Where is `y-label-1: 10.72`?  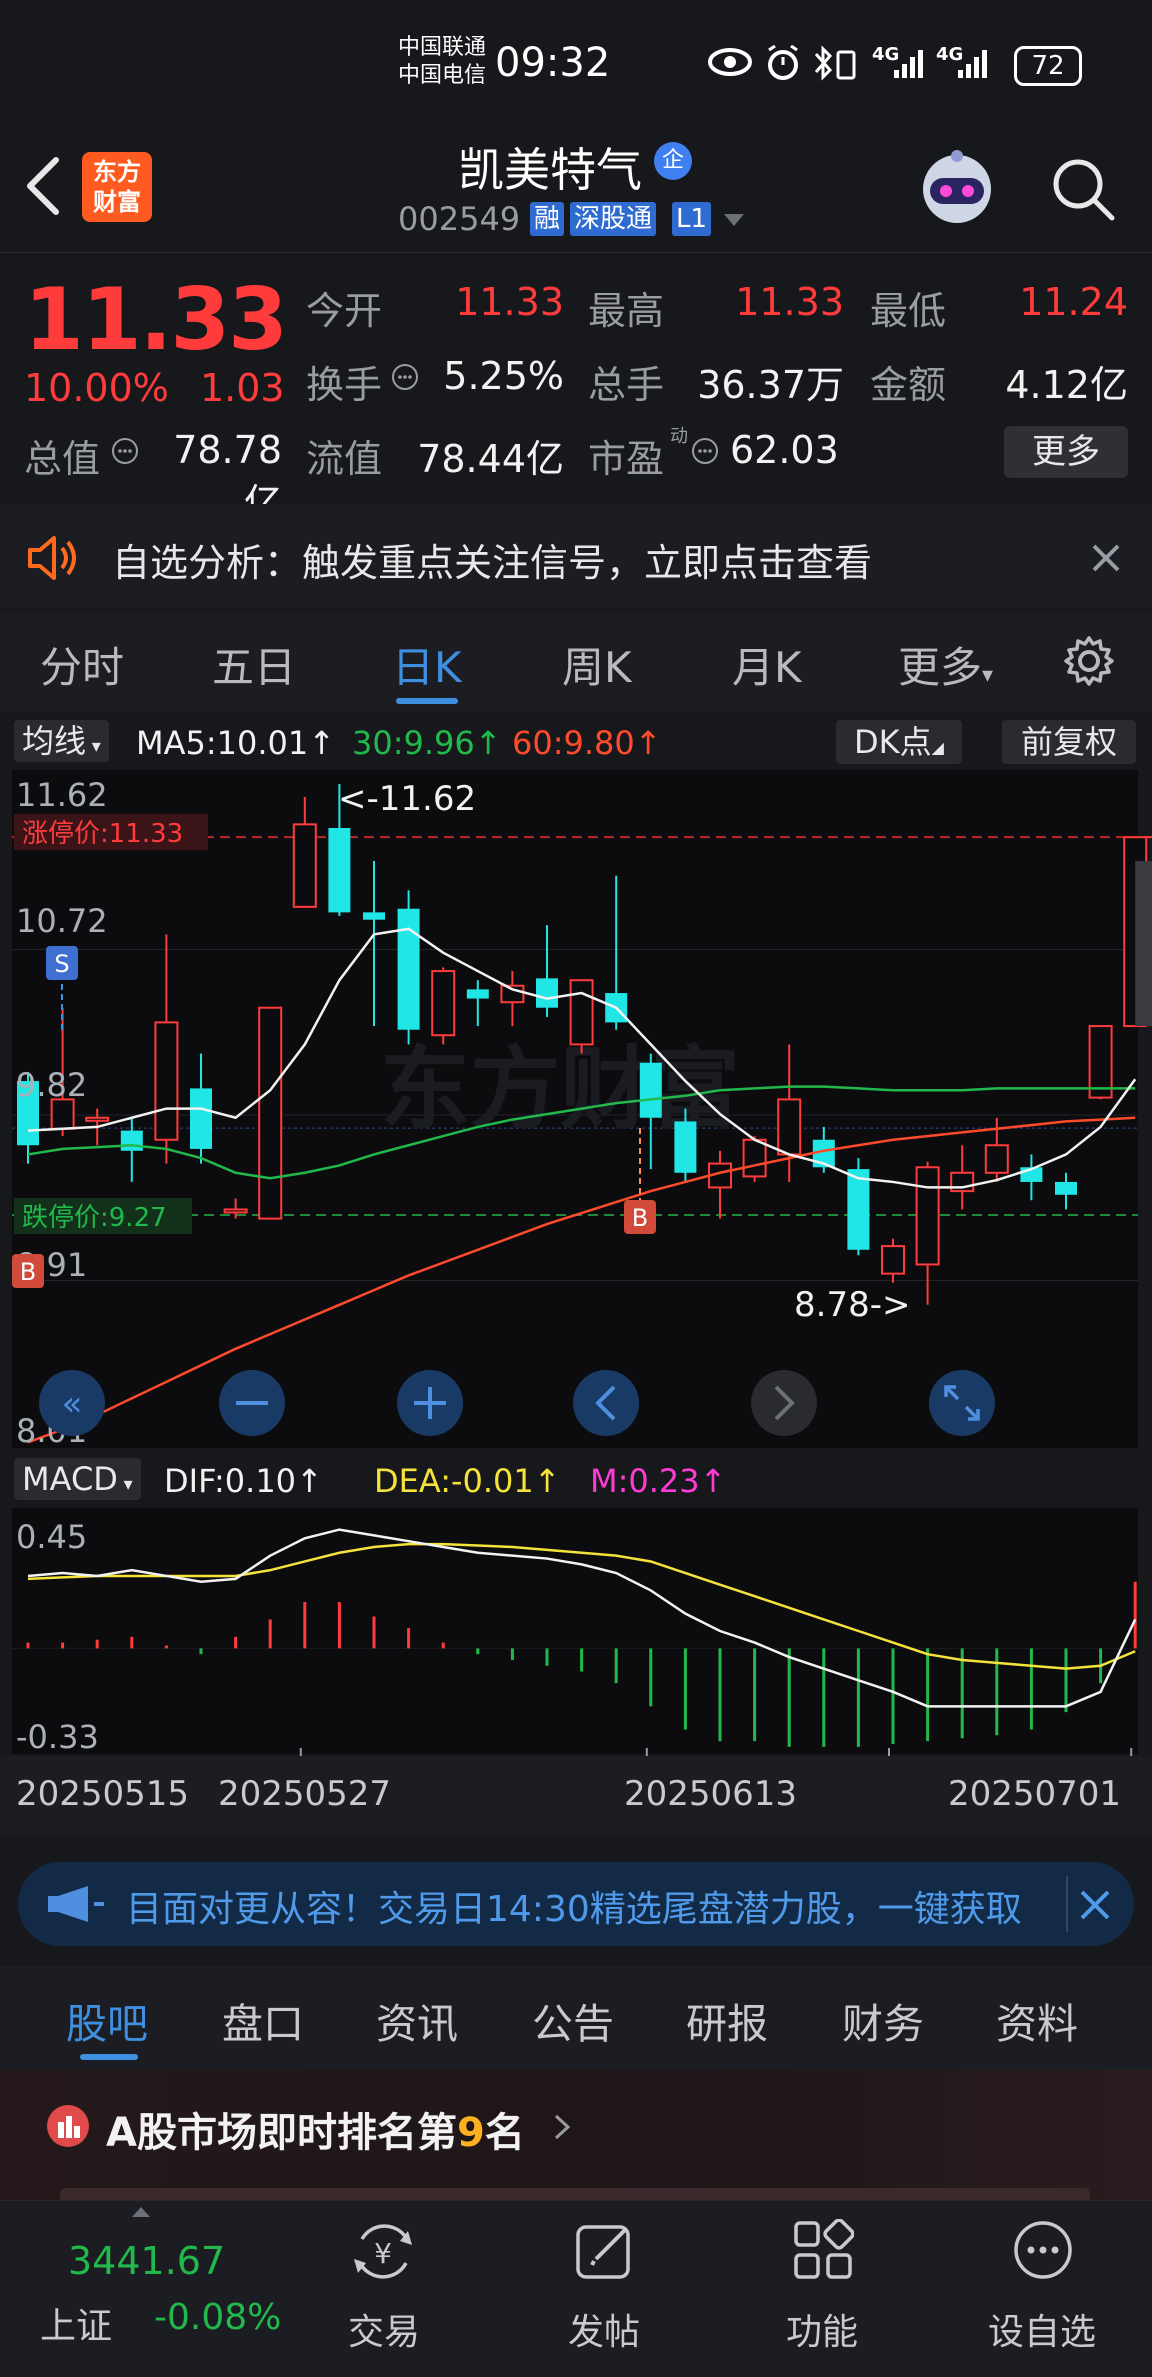
y-label-1: 10.72 is located at coordinates (62, 921).